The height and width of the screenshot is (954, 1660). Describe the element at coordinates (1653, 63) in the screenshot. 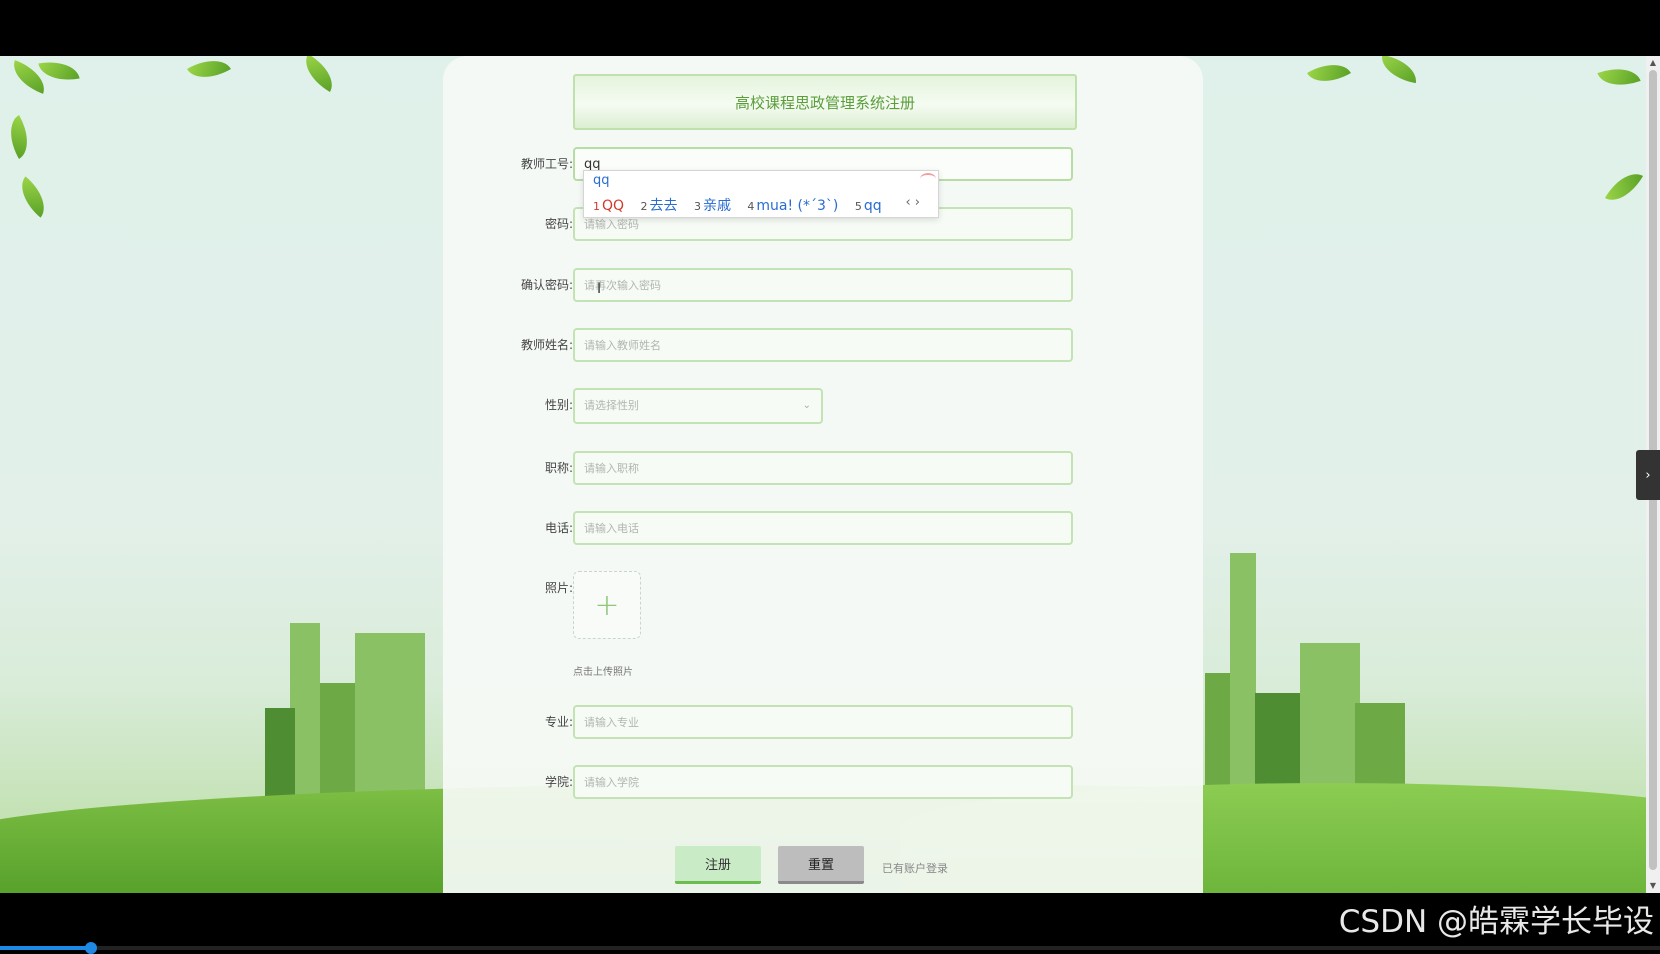

I see `scroll-up-icon: ▲` at that location.